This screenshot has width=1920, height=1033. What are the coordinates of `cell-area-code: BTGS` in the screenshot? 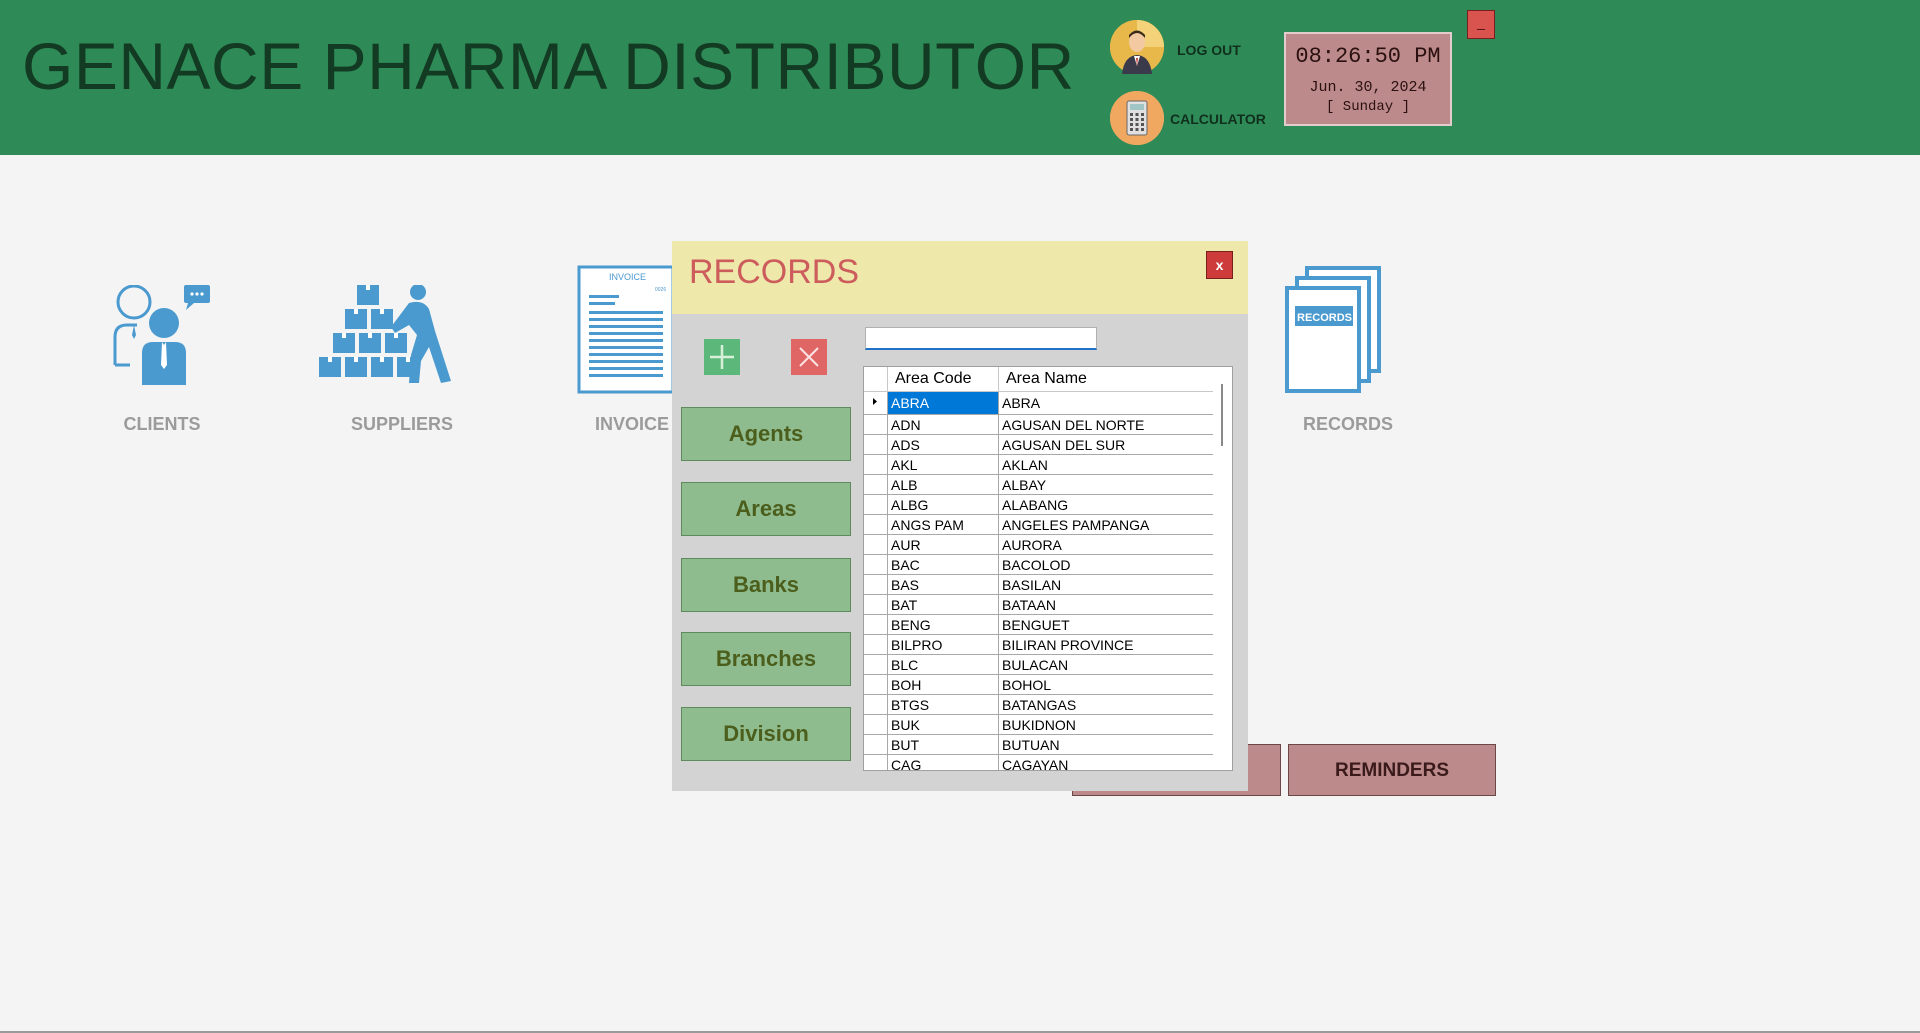 It's located at (943, 704).